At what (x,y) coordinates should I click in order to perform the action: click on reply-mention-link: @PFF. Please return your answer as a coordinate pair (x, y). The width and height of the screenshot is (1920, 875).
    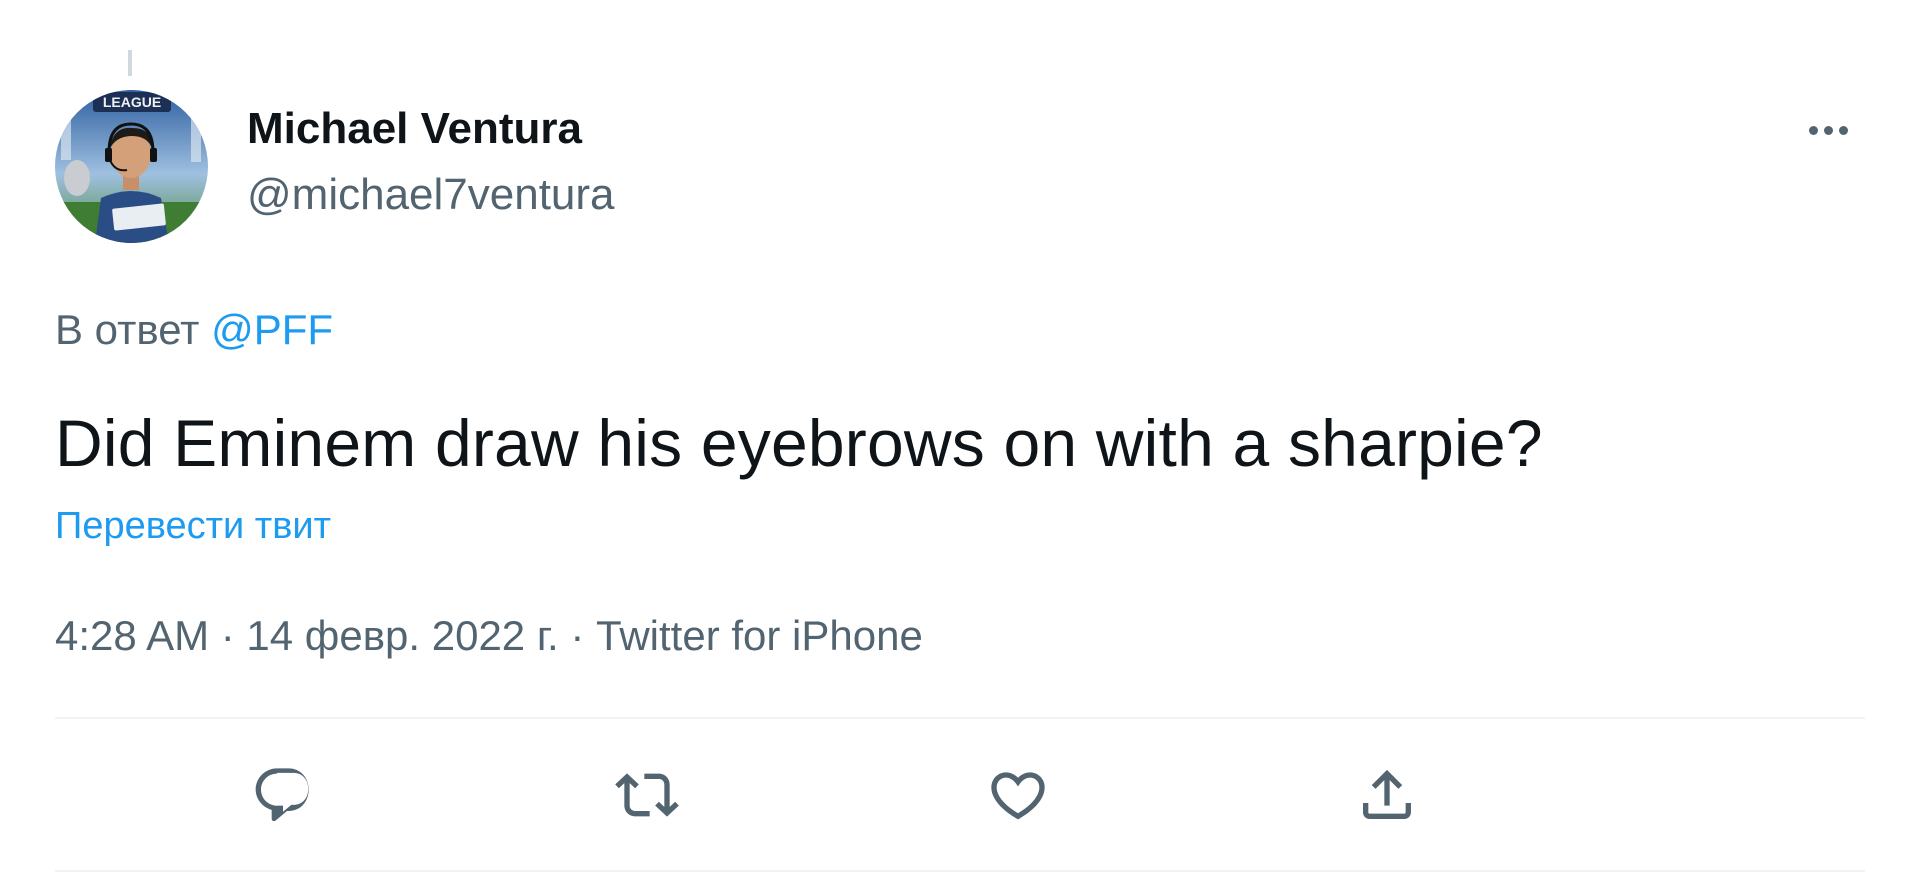
    Looking at the image, I should click on (272, 329).